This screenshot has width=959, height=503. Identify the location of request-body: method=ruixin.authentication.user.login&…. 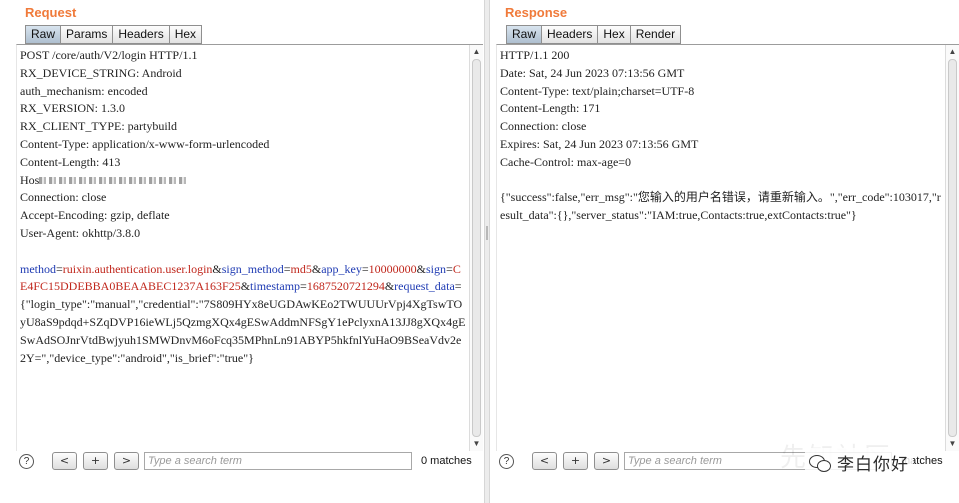
(243, 314).